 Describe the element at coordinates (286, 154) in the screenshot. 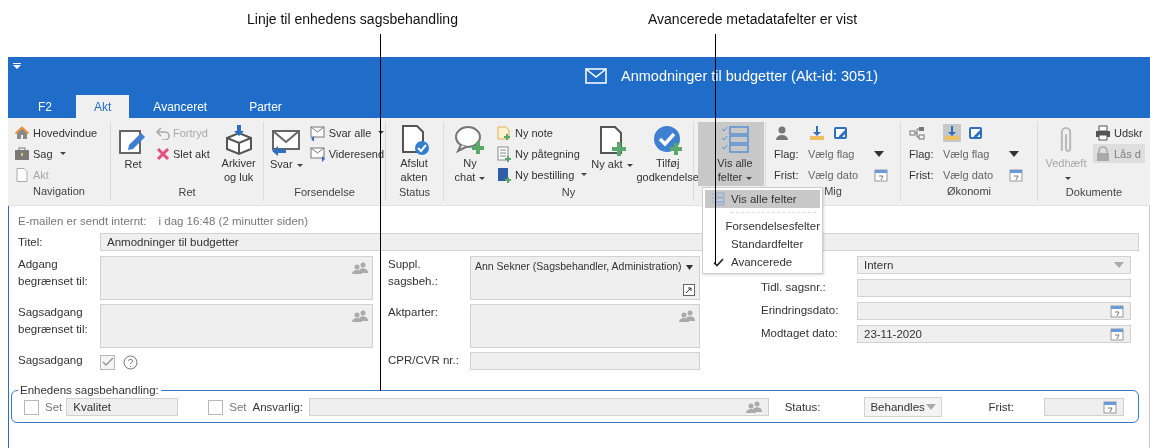

I see `ribbon-button: Svar` at that location.